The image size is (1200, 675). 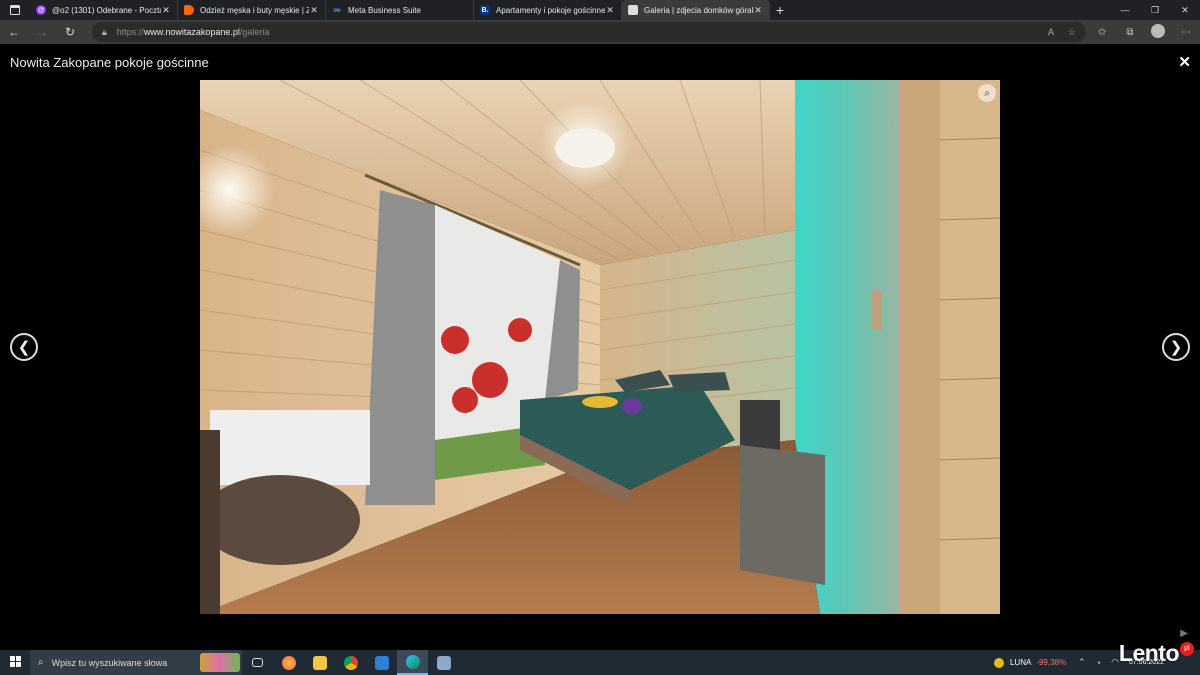 What do you see at coordinates (1051, 662) in the screenshot?
I see `crypto-change: -99,38%` at bounding box center [1051, 662].